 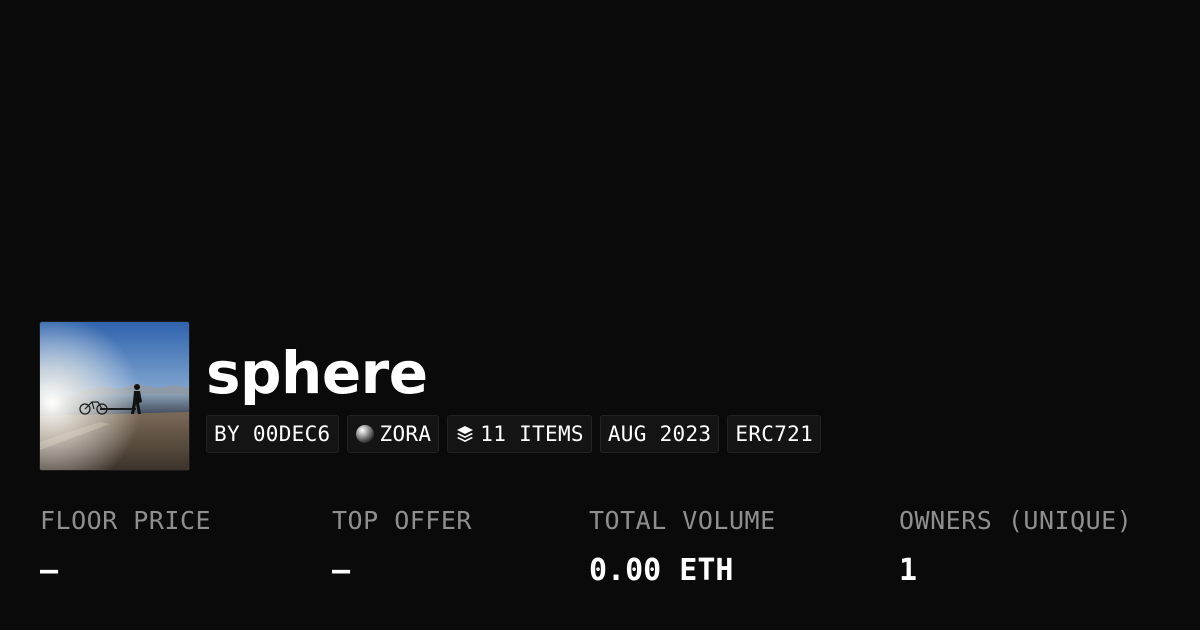 What do you see at coordinates (402, 520) in the screenshot?
I see `stat-label: TOP OFFER` at bounding box center [402, 520].